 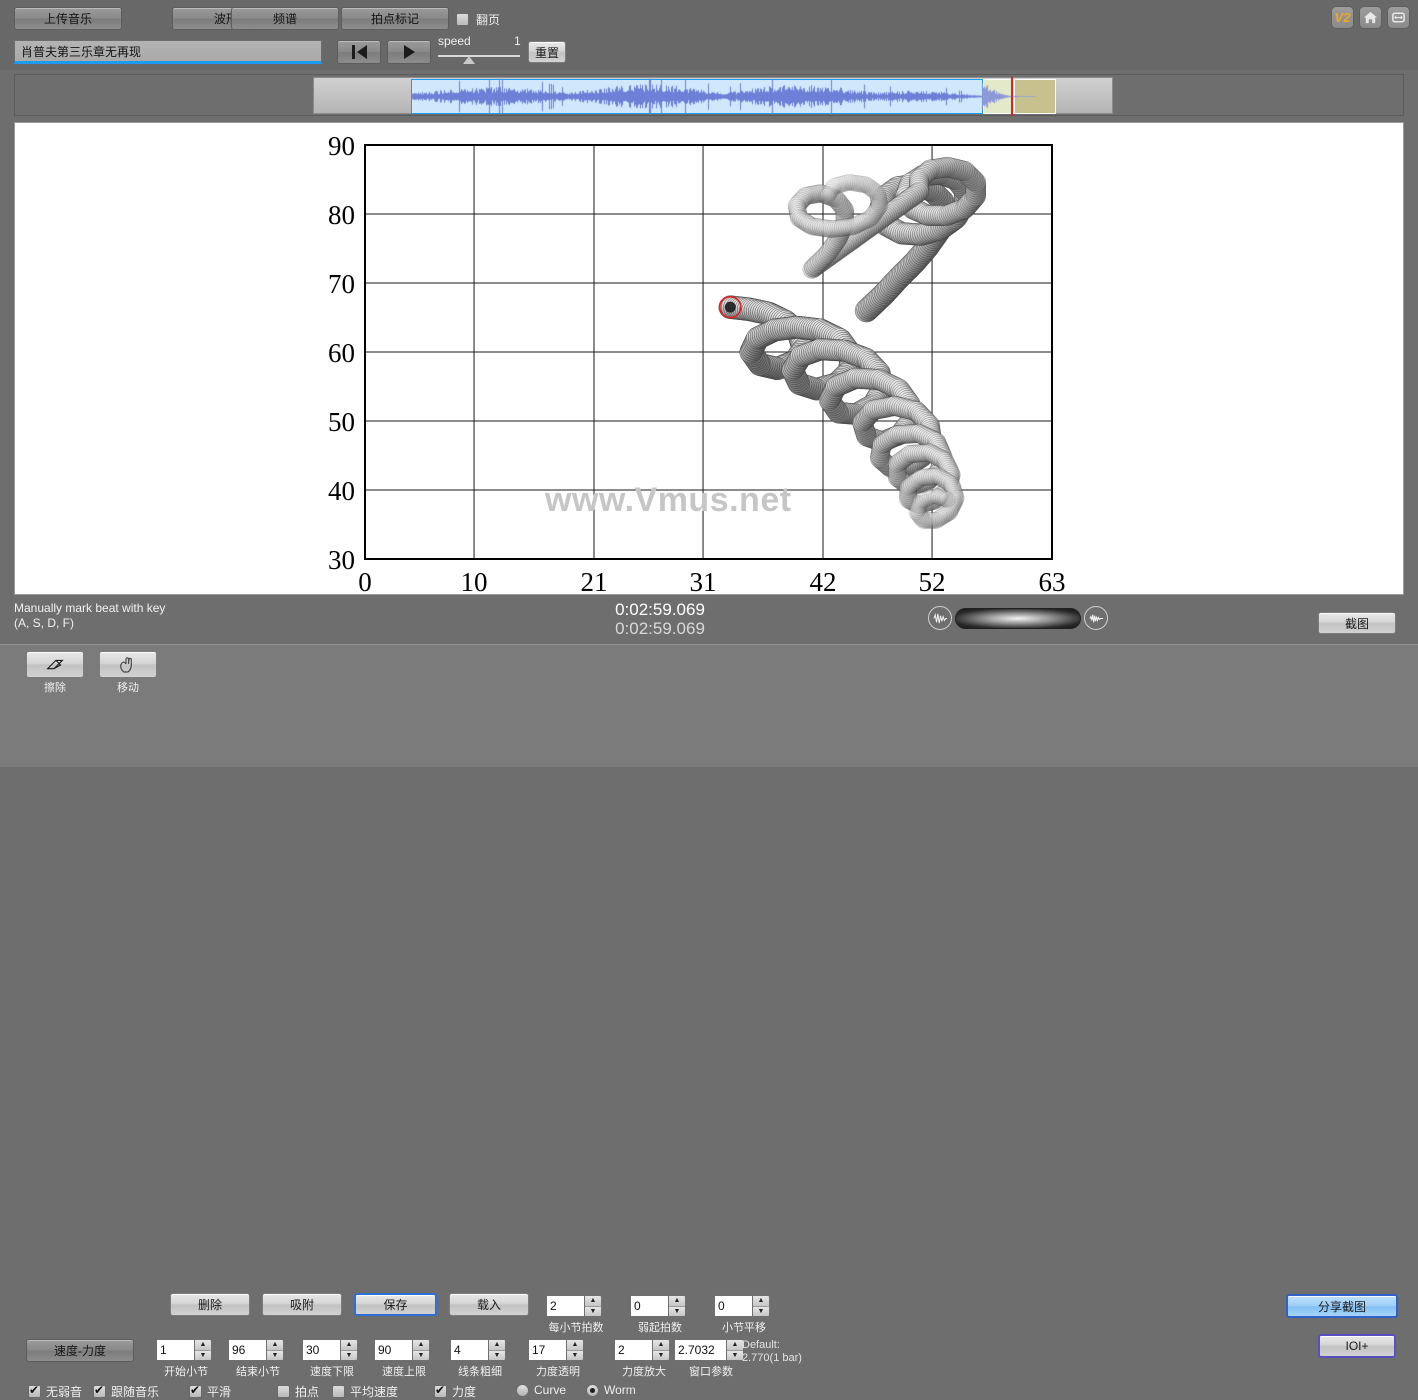 I want to click on start-bar-input, so click(x=175, y=1350).